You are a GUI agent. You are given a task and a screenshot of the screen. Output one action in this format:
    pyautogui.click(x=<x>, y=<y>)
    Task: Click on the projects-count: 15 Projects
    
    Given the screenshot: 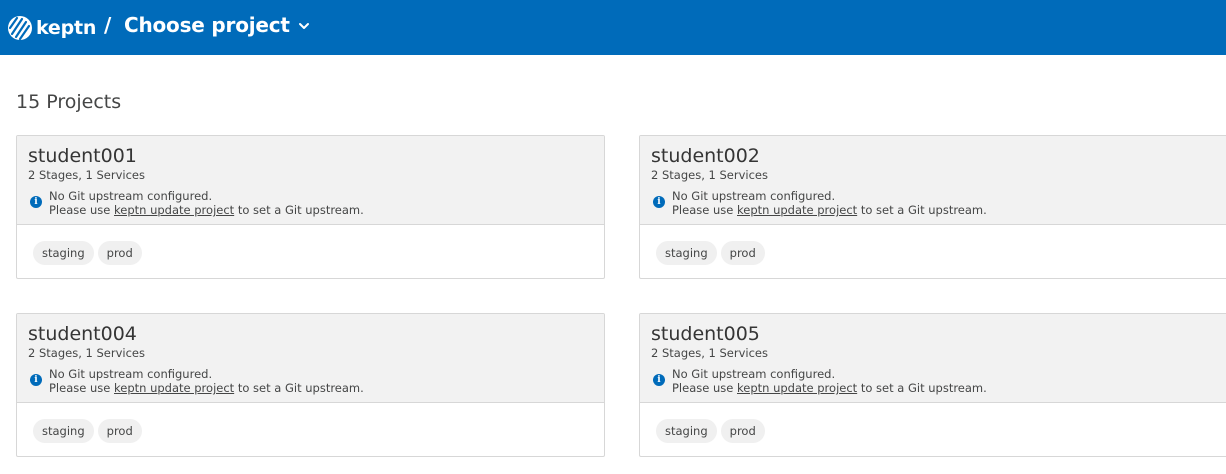 What is the action you would take?
    pyautogui.click(x=69, y=102)
    